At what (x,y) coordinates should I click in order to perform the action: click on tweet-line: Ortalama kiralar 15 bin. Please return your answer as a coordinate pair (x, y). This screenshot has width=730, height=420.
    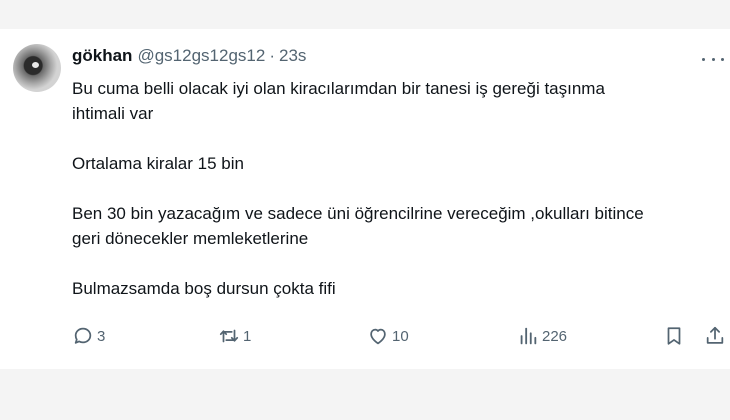
    Looking at the image, I should click on (158, 163).